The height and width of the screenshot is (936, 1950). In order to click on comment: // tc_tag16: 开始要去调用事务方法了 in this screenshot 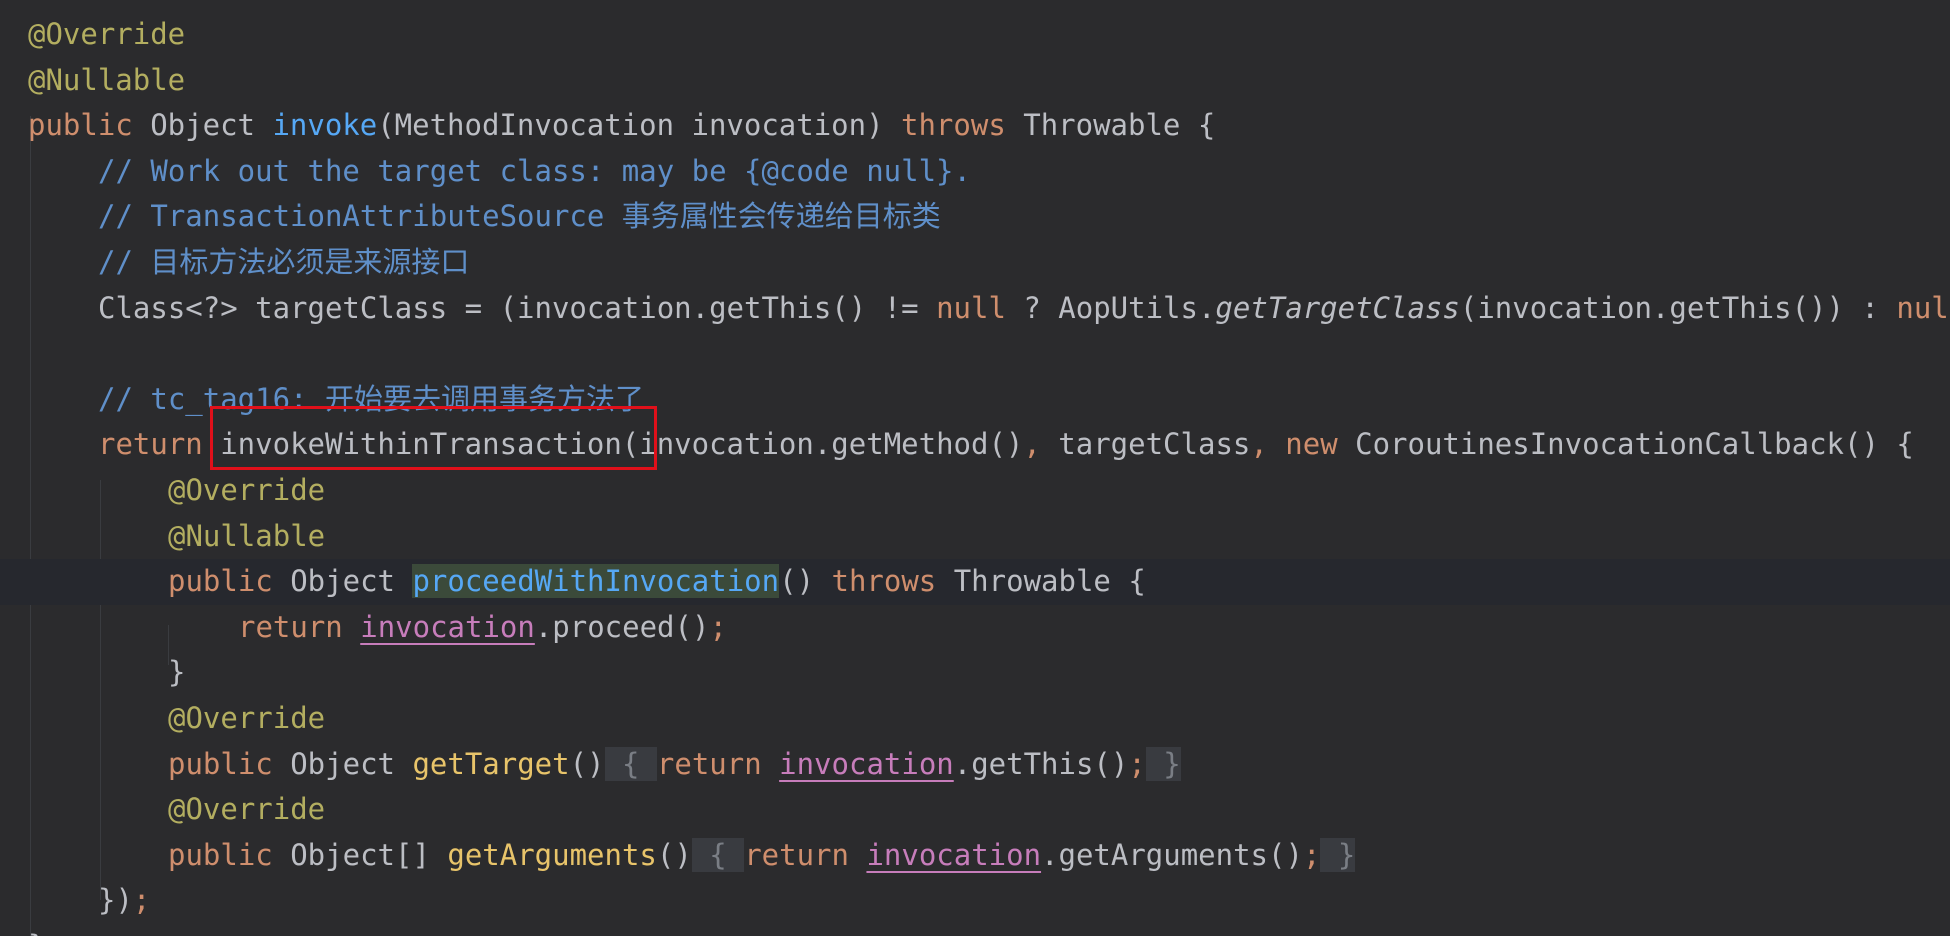, I will do `click(371, 398)`.